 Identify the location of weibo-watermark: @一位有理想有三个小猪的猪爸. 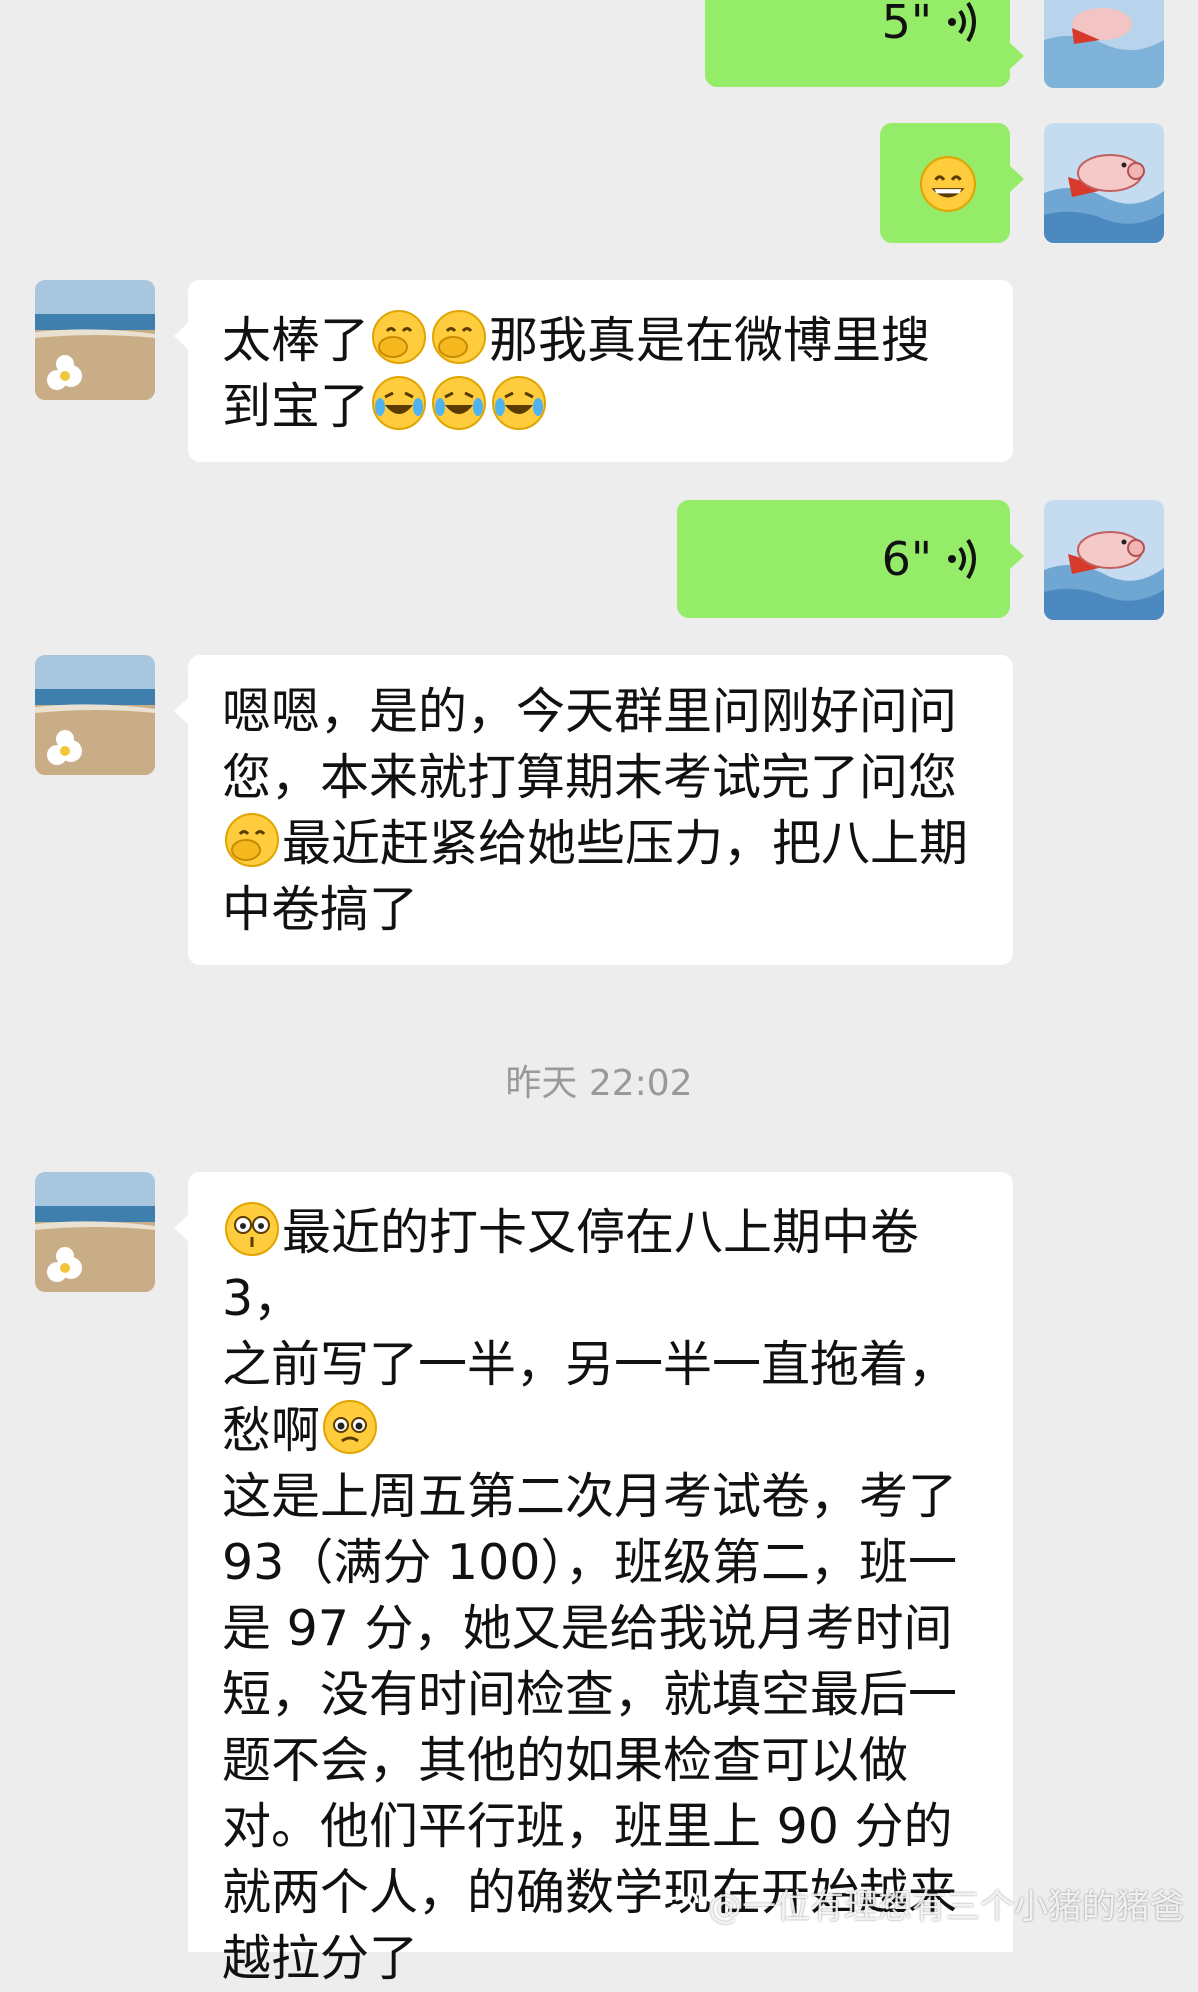
(922, 1903).